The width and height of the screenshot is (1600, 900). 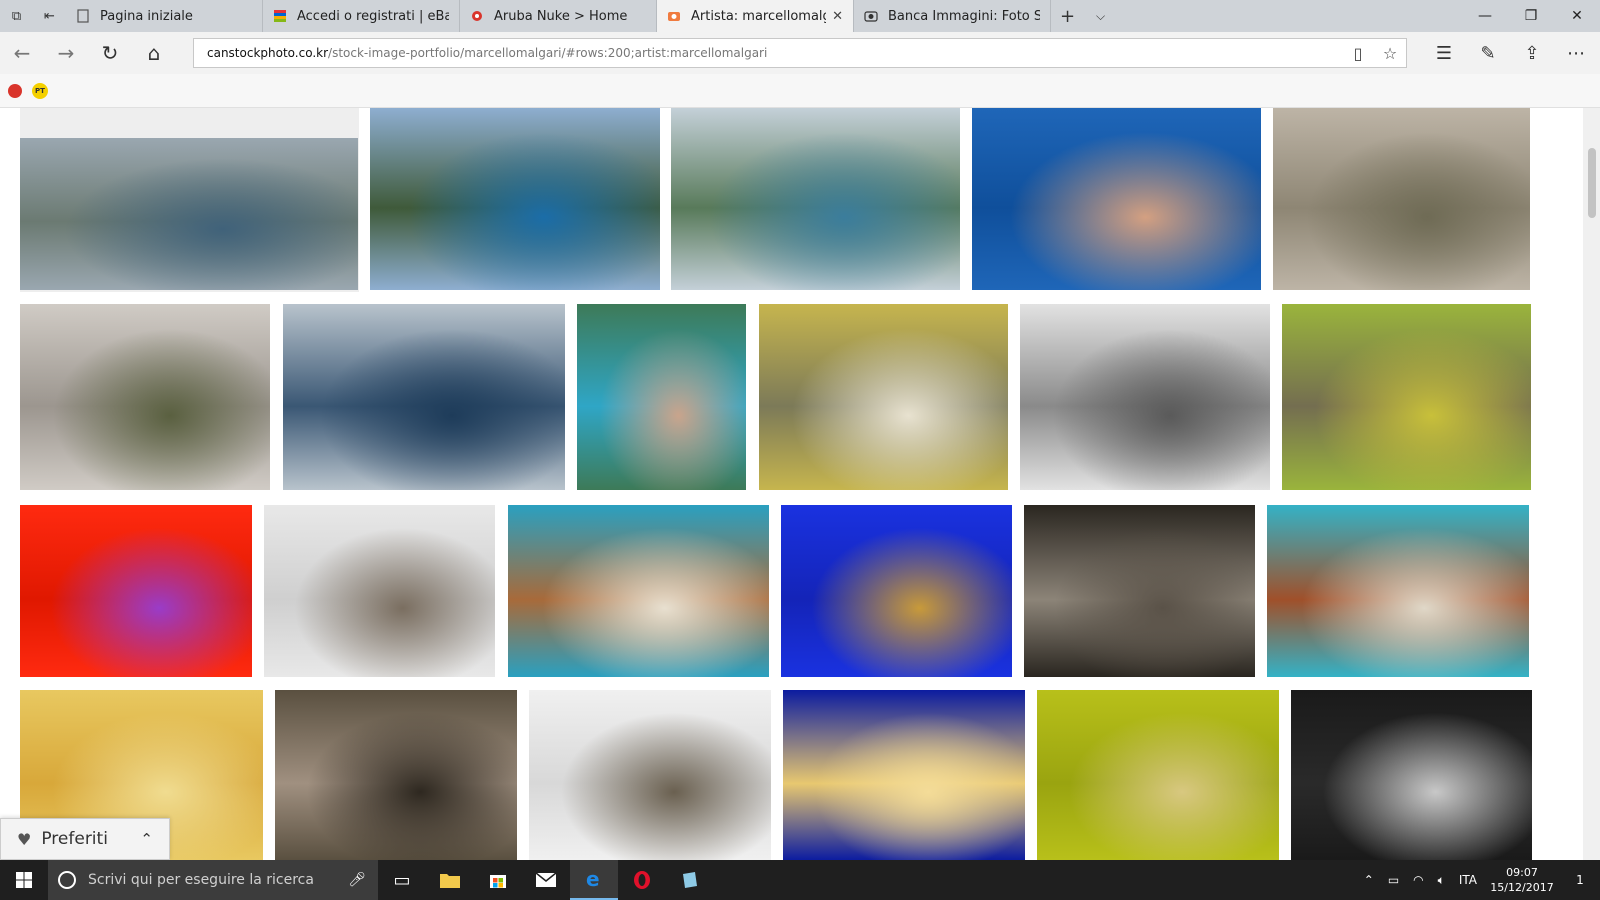 I want to click on gallery-thumbnail-shells-on-blue, so click(x=896, y=591).